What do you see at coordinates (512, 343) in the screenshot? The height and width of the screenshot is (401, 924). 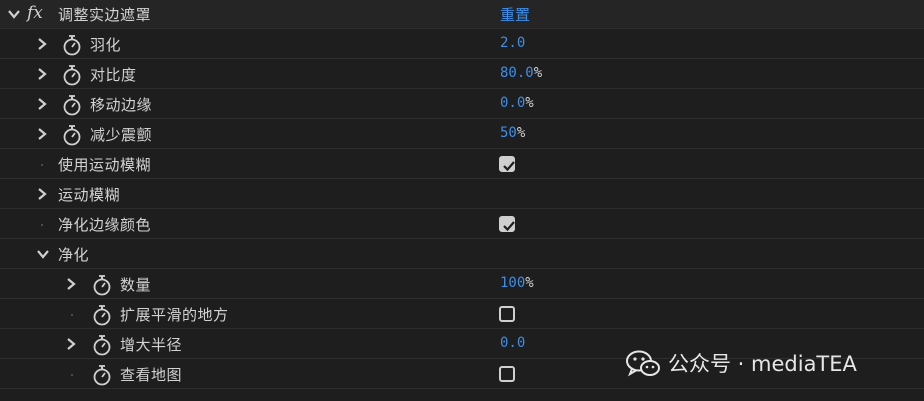 I see `param-value: 0.0` at bounding box center [512, 343].